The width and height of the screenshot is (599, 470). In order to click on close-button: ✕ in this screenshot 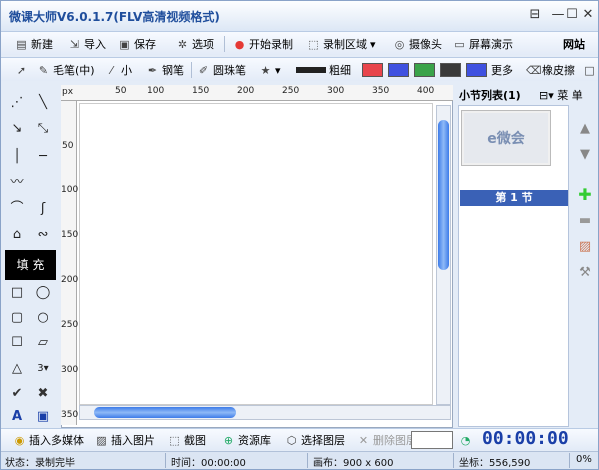, I will do `click(588, 14)`.